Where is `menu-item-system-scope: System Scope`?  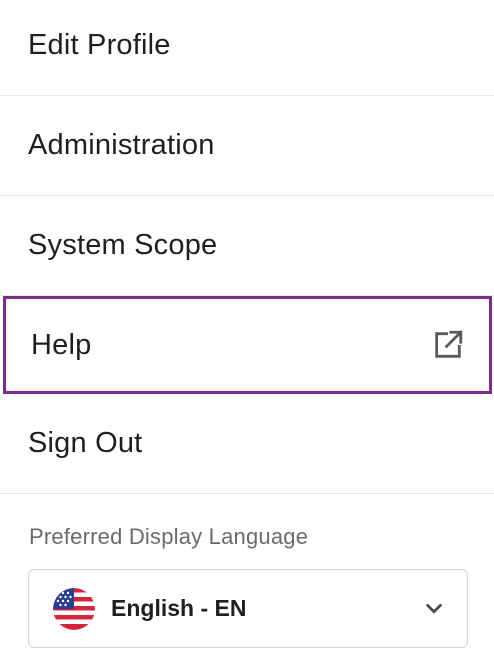
menu-item-system-scope: System Scope is located at coordinates (247, 246).